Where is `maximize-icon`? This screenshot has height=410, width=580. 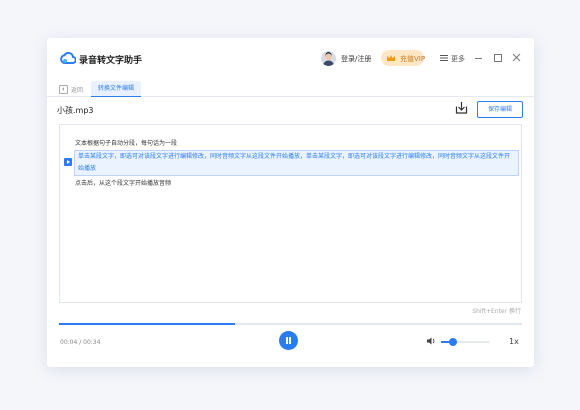 maximize-icon is located at coordinates (498, 58).